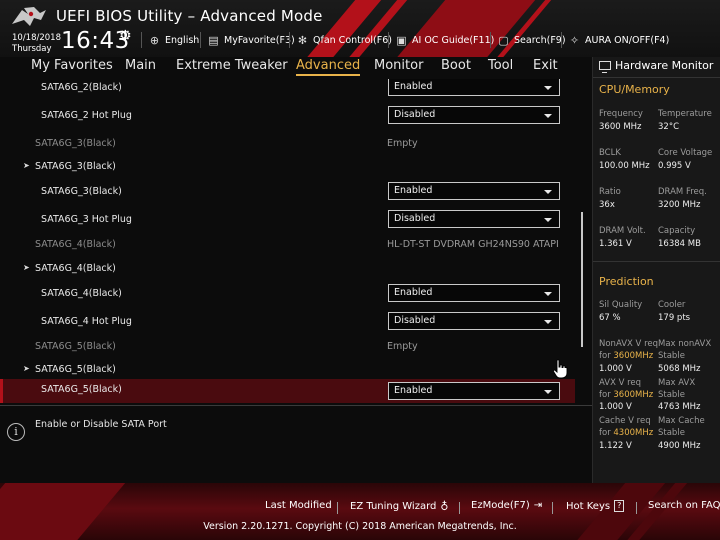 The width and height of the screenshot is (720, 540). I want to click on search-icon: ▢, so click(503, 40).